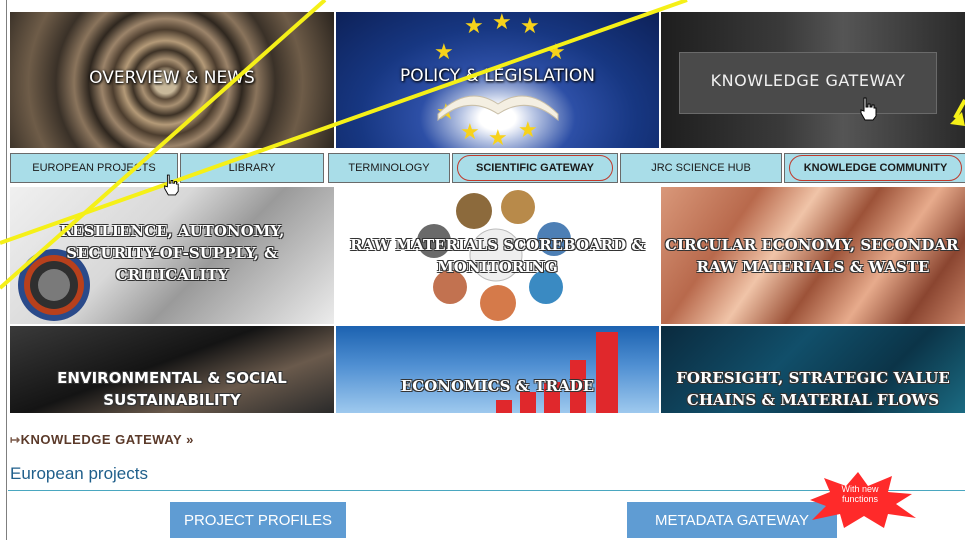  I want to click on hero-knowledge-gateway: KNOWLEDGE GATEWAY, so click(813, 80).